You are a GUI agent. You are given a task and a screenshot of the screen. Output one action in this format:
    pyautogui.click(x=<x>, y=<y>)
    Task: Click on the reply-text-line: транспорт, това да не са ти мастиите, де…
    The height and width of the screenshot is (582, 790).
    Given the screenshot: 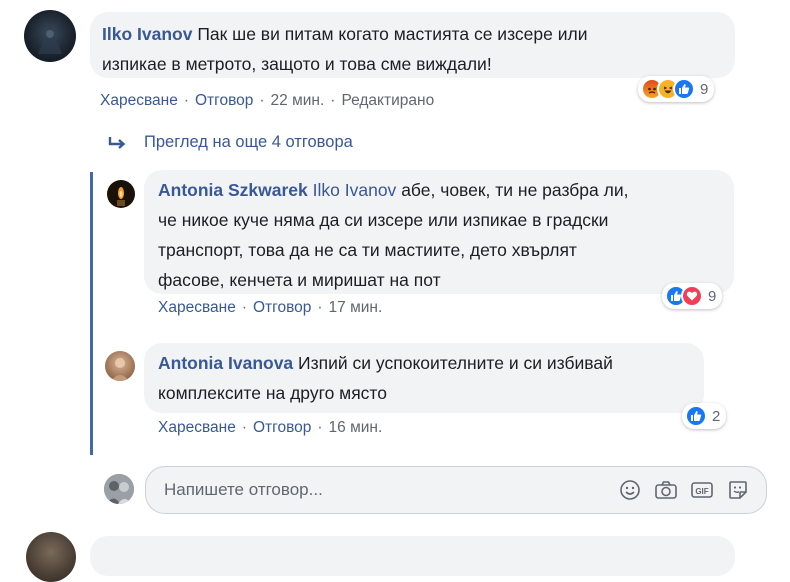 What is the action you would take?
    pyautogui.click(x=367, y=250)
    